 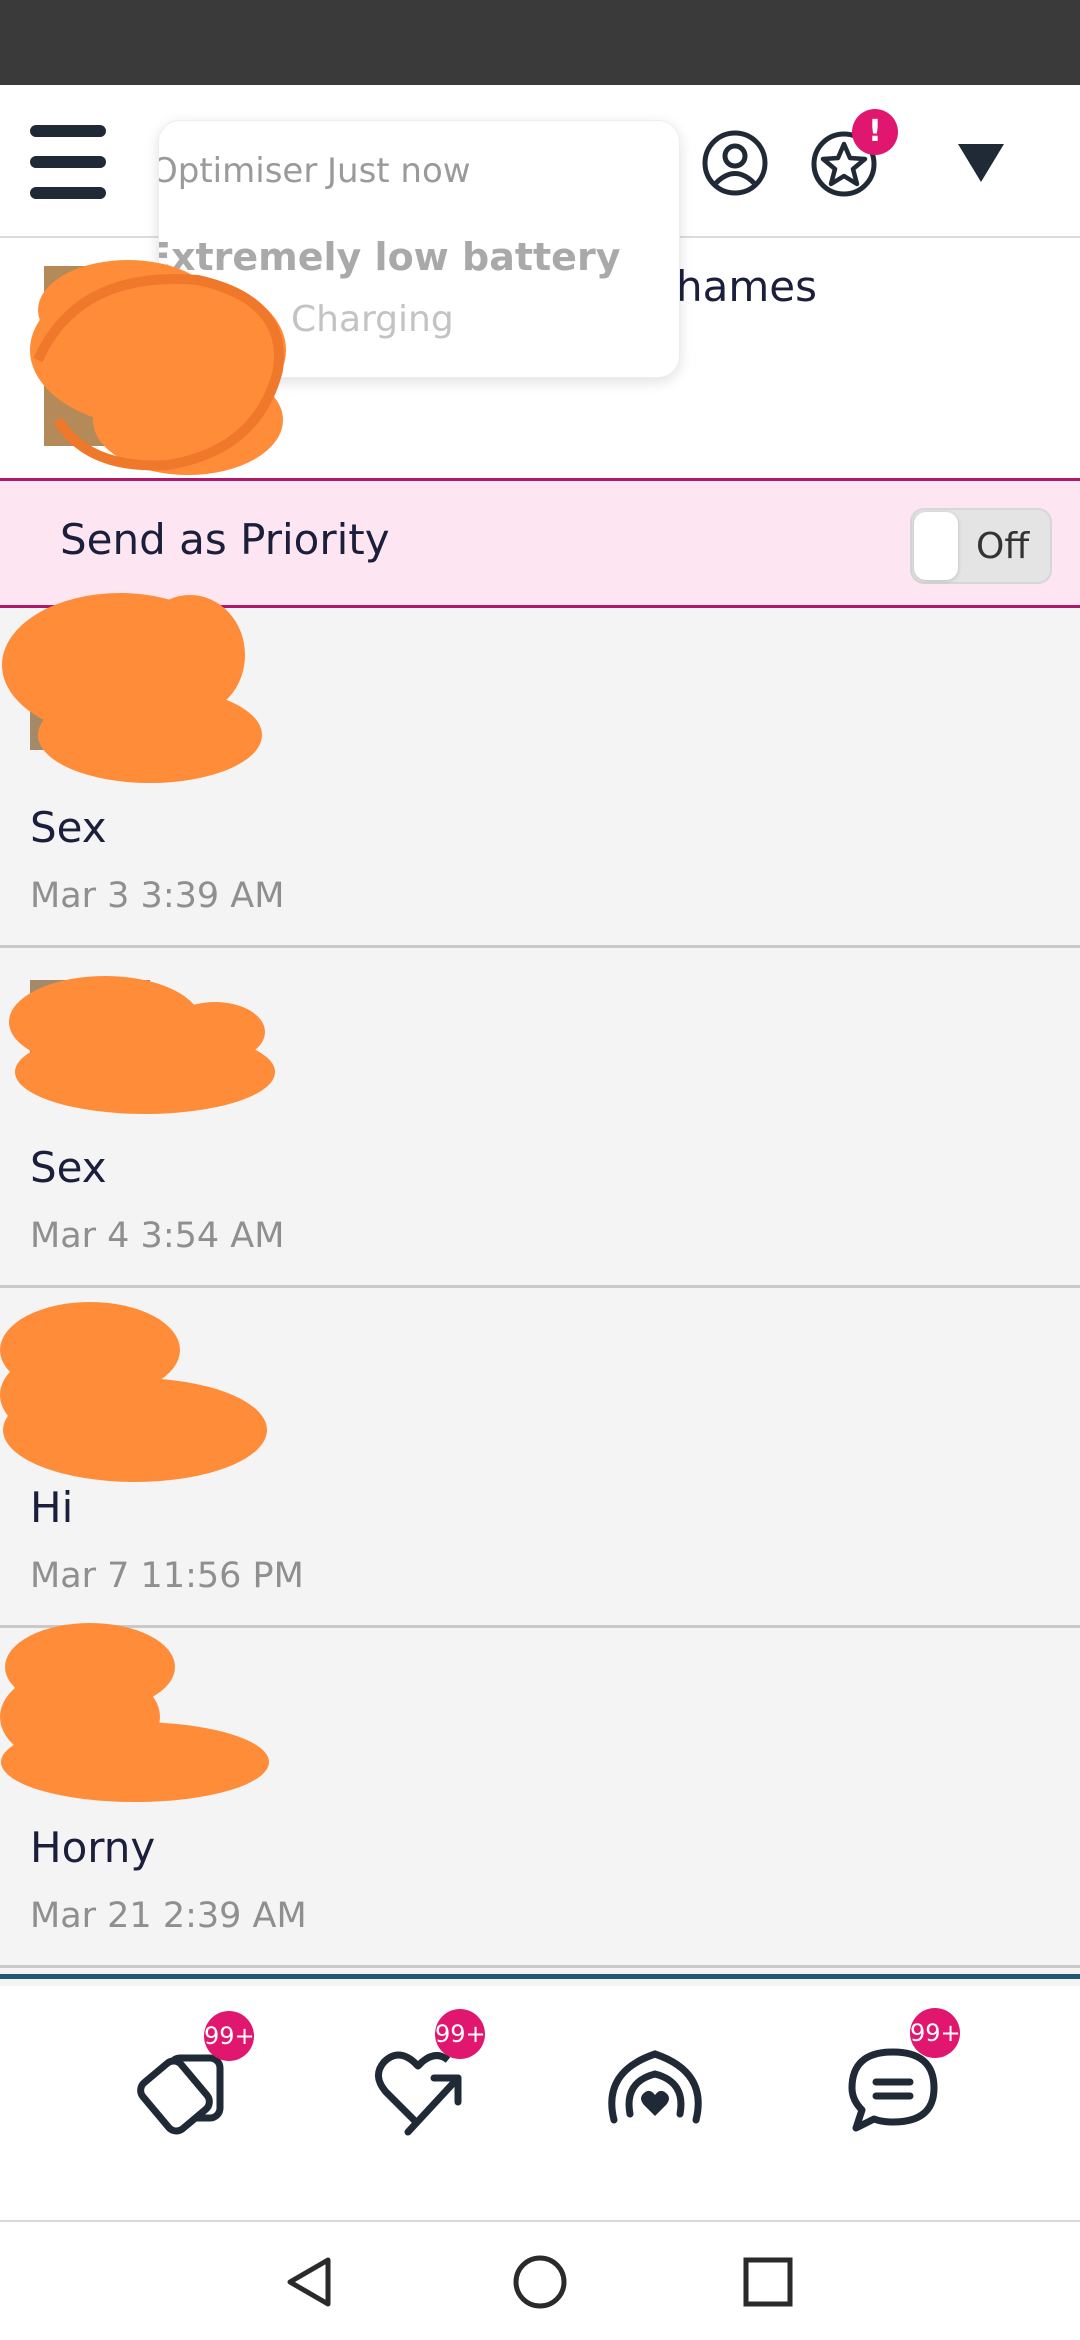 I want to click on message-time: Mar 4 3:54 AM, so click(x=157, y=1236).